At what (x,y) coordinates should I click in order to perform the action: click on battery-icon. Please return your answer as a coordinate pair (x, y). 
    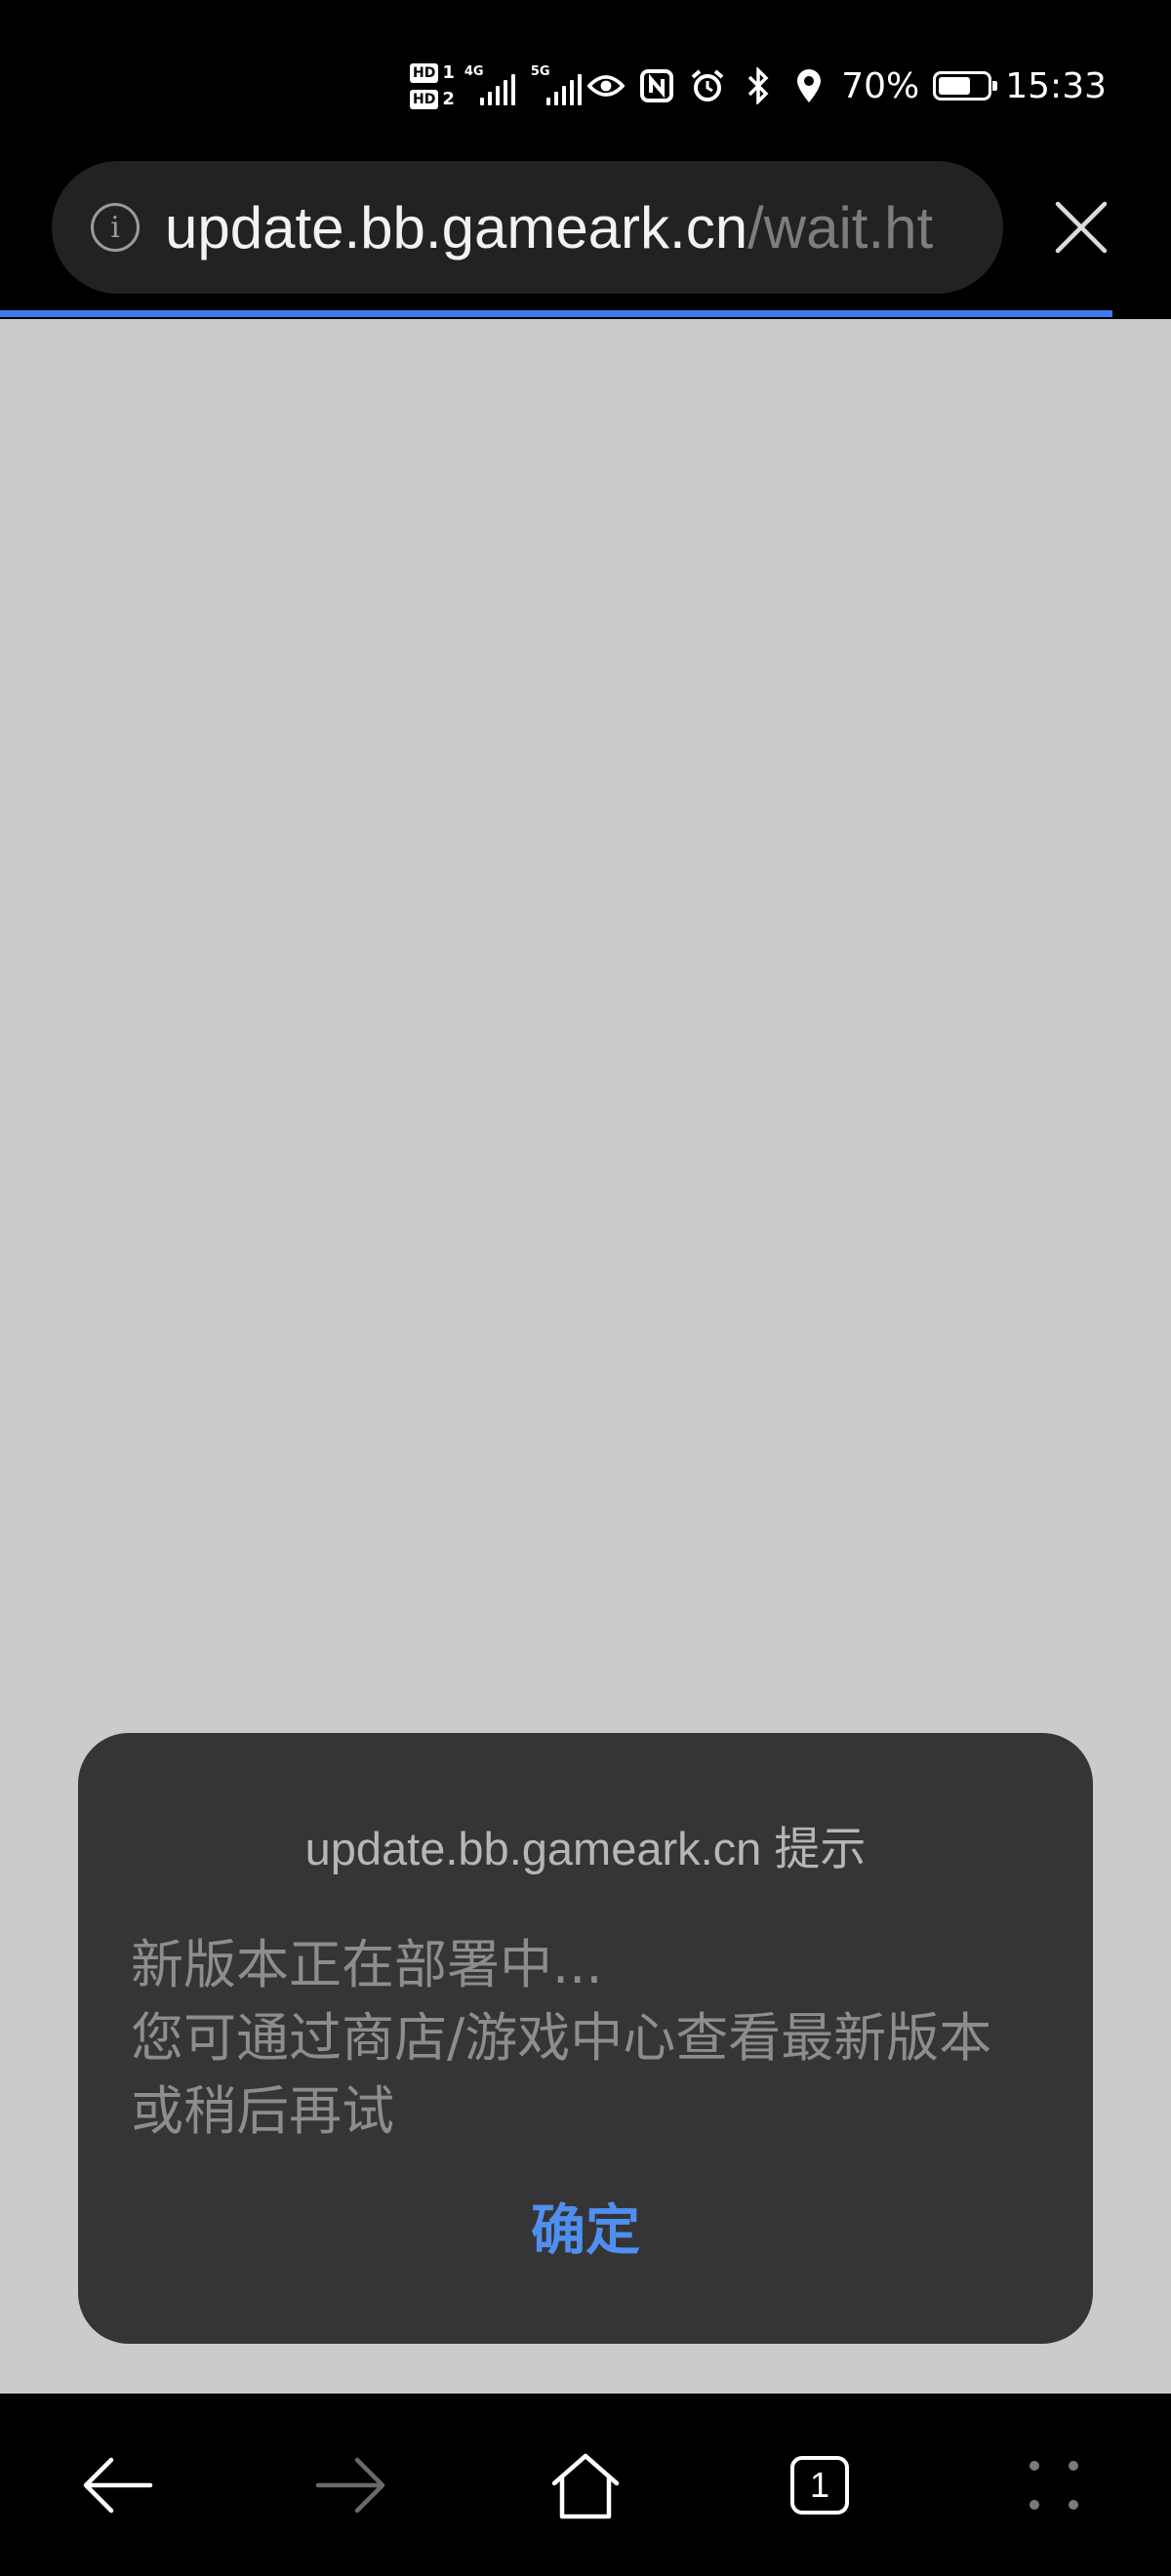
    Looking at the image, I should click on (965, 86).